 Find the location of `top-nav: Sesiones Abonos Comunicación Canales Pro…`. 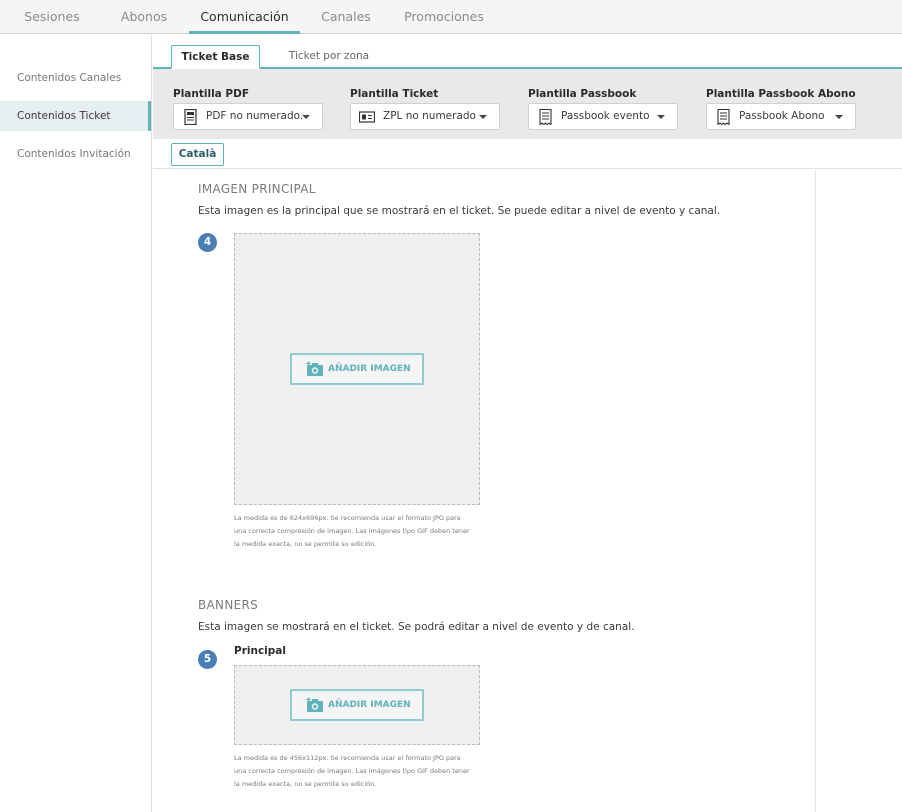

top-nav: Sesiones Abonos Comunicación Canales Pro… is located at coordinates (451, 17).